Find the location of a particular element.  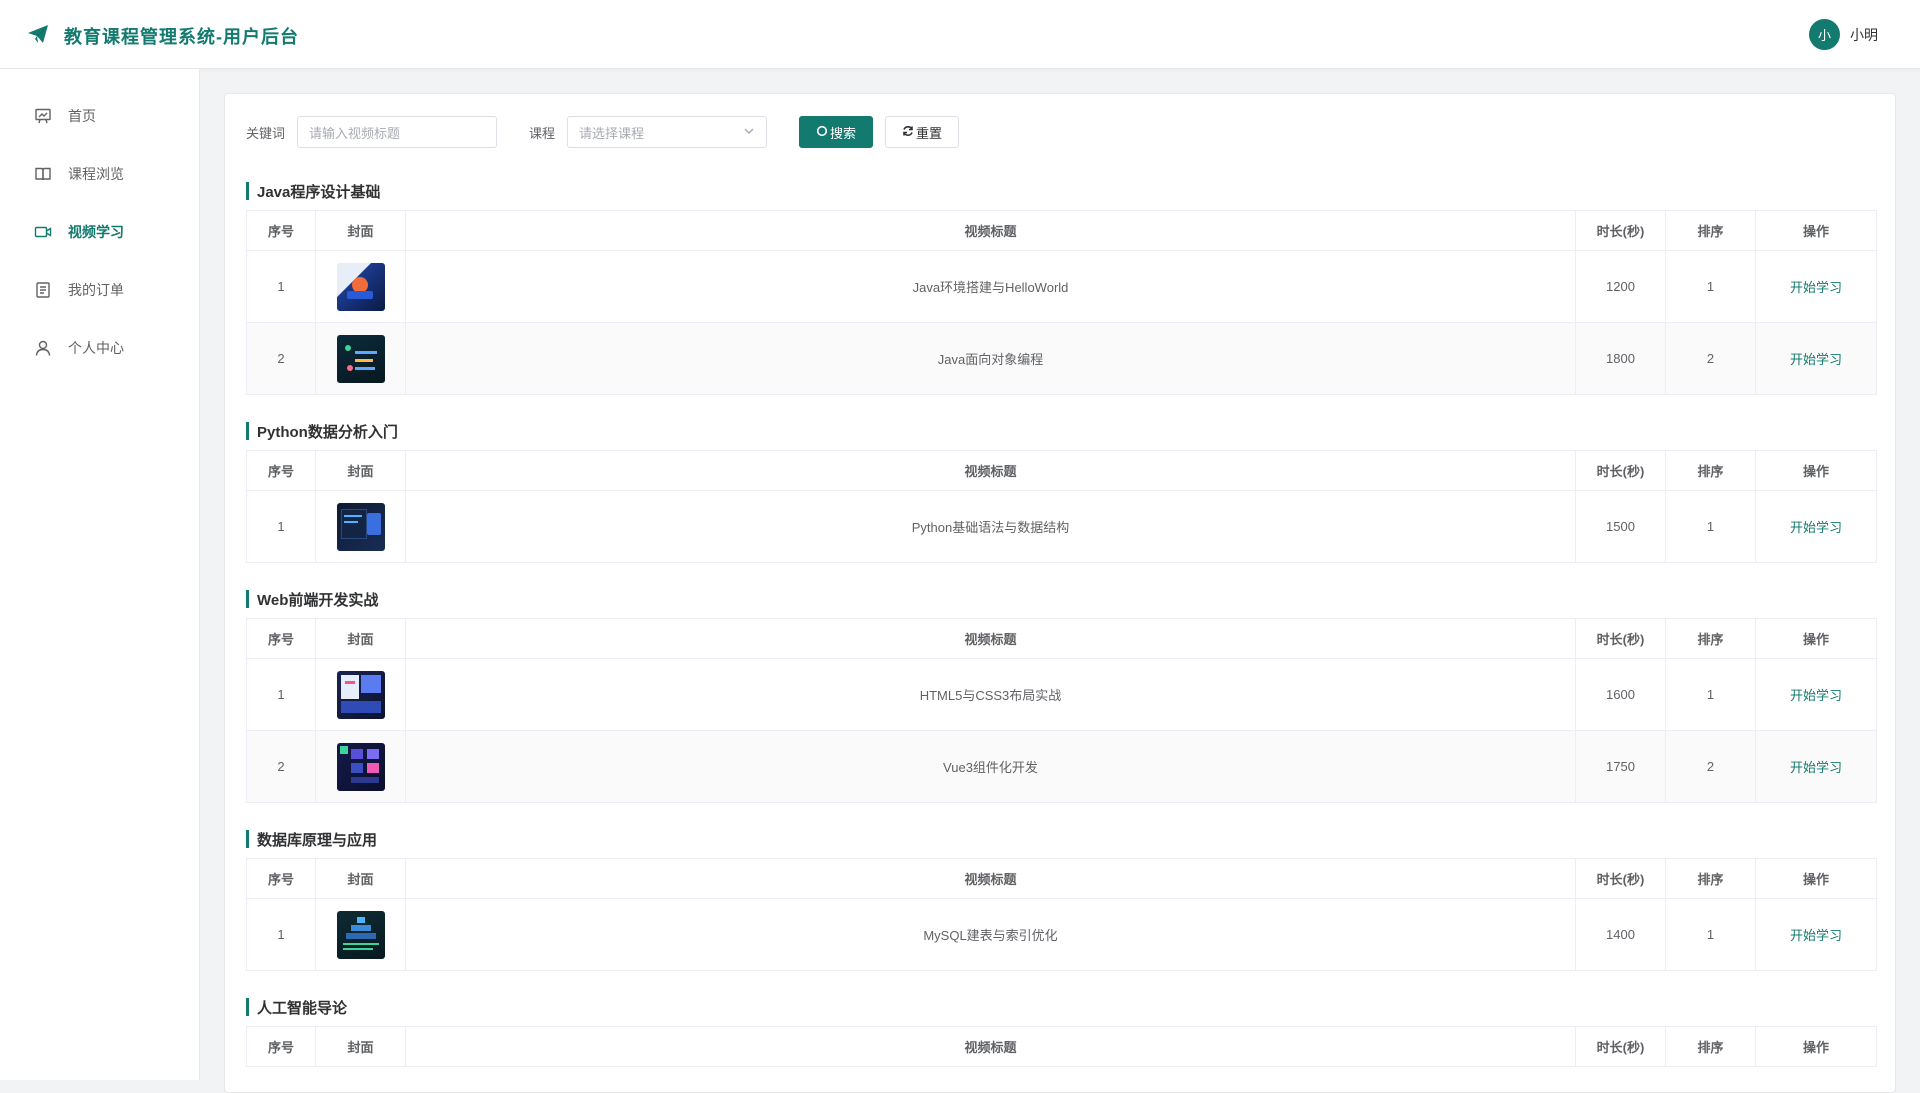

sidebar-item-videos: 视频学习 is located at coordinates (99, 232).